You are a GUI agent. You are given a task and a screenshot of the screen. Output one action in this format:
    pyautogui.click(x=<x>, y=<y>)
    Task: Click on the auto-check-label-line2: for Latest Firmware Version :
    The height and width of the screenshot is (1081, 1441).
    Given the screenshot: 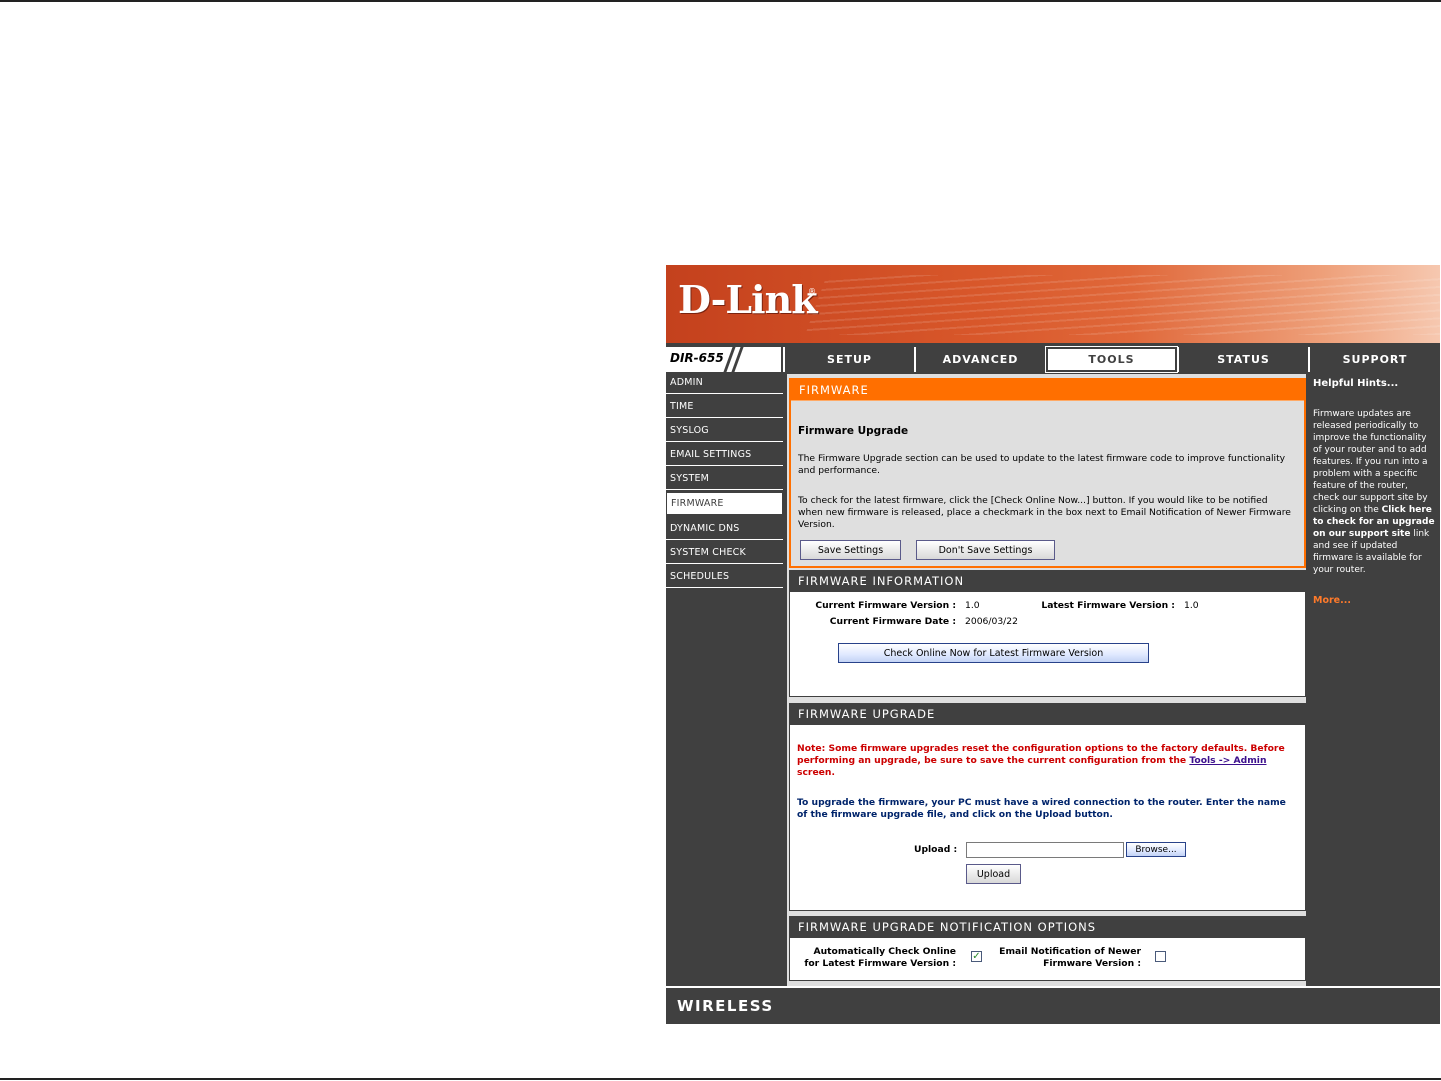 What is the action you would take?
    pyautogui.click(x=880, y=963)
    